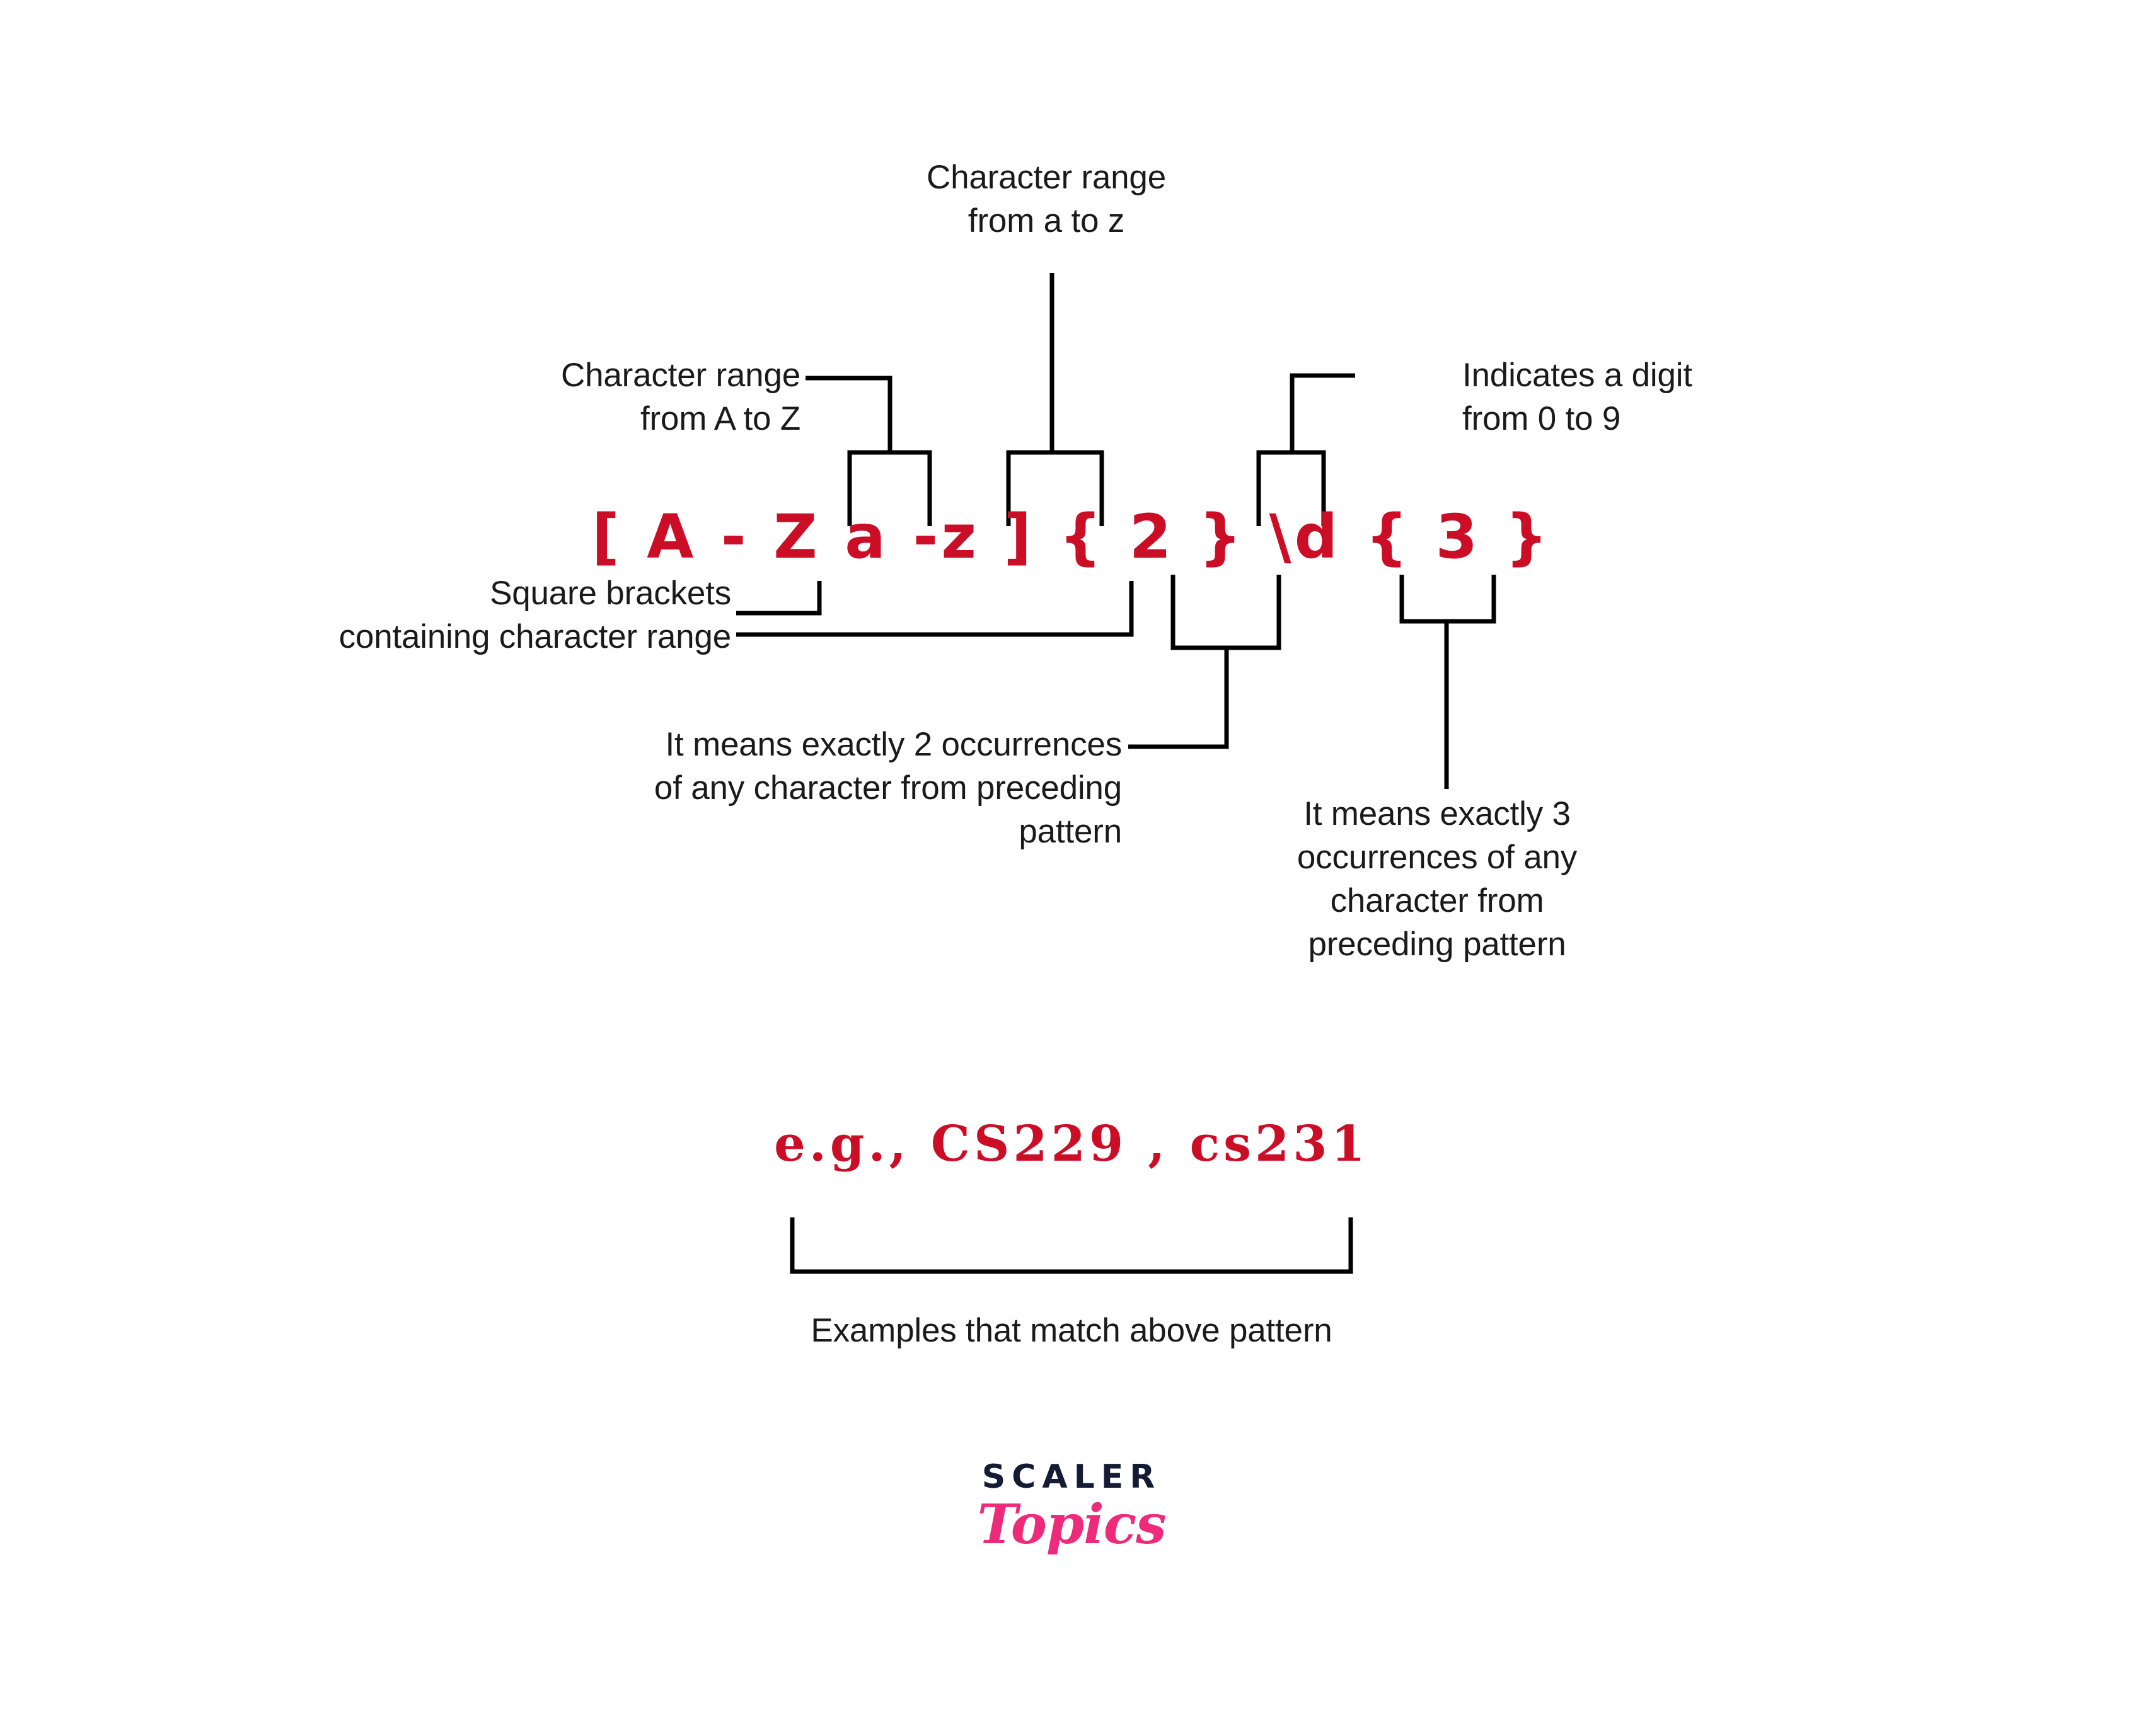 The height and width of the screenshot is (1736, 2143). What do you see at coordinates (1071, 1330) in the screenshot?
I see `examples-caption: Examples that match above pattern` at bounding box center [1071, 1330].